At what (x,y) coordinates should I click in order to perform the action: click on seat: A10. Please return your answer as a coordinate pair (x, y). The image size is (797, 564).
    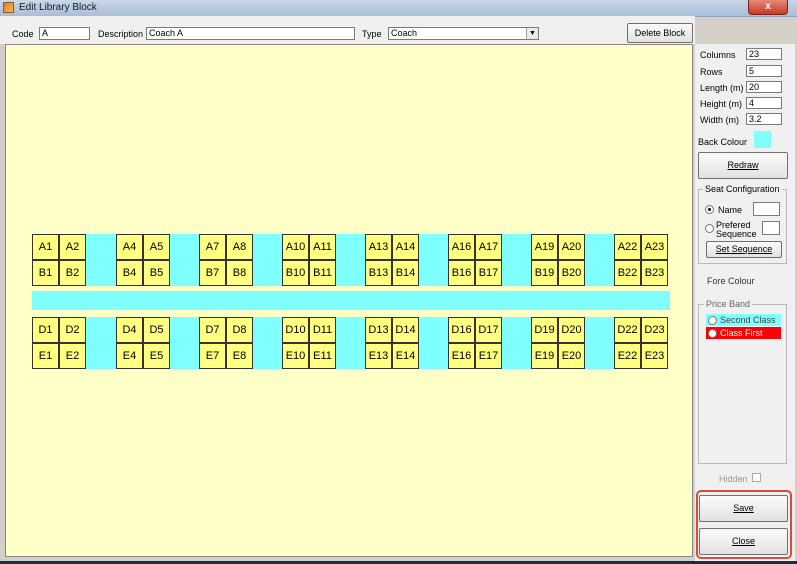
    Looking at the image, I should click on (295, 247).